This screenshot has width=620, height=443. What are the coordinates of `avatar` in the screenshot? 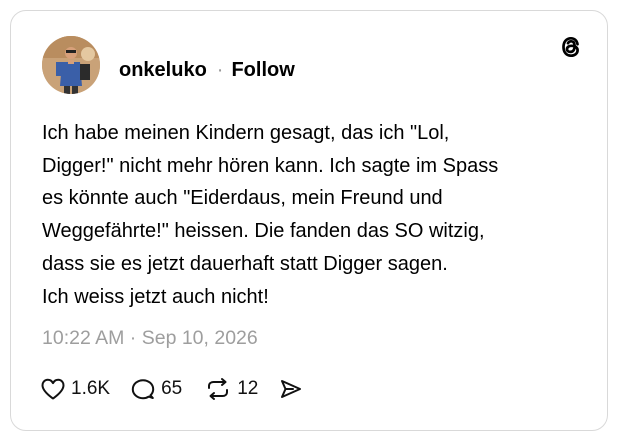 It's located at (71, 65).